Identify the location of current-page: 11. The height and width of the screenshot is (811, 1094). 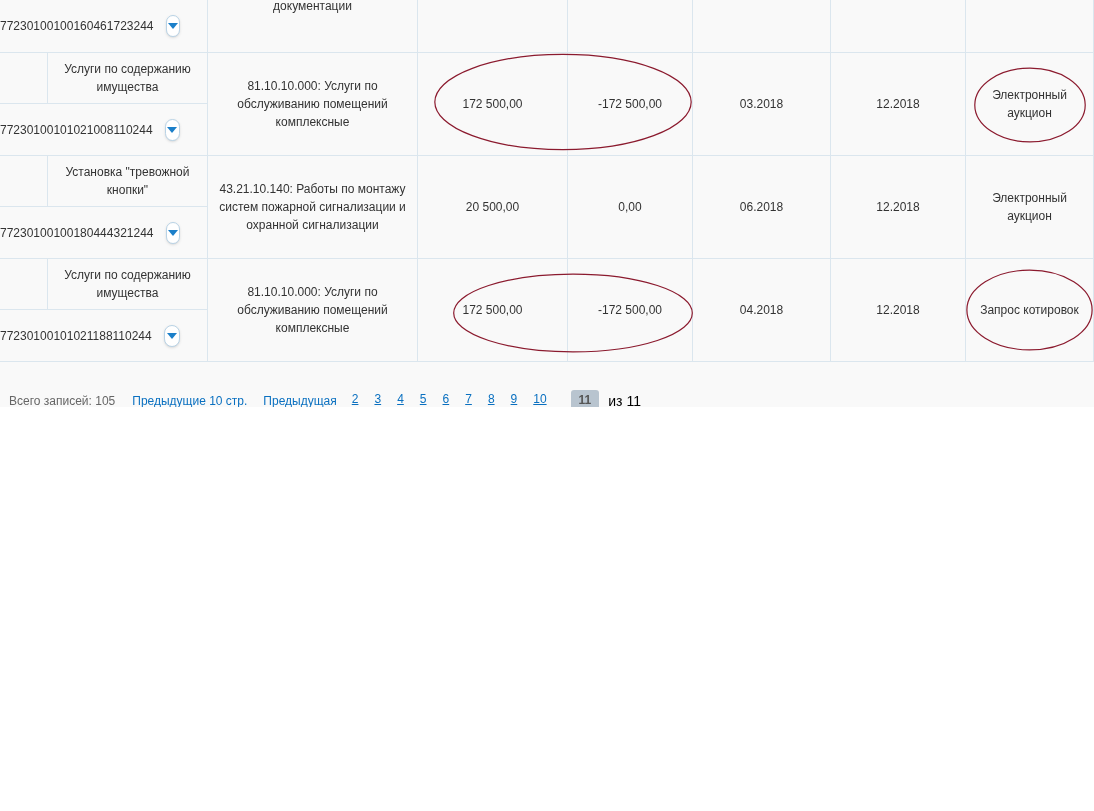
(585, 398).